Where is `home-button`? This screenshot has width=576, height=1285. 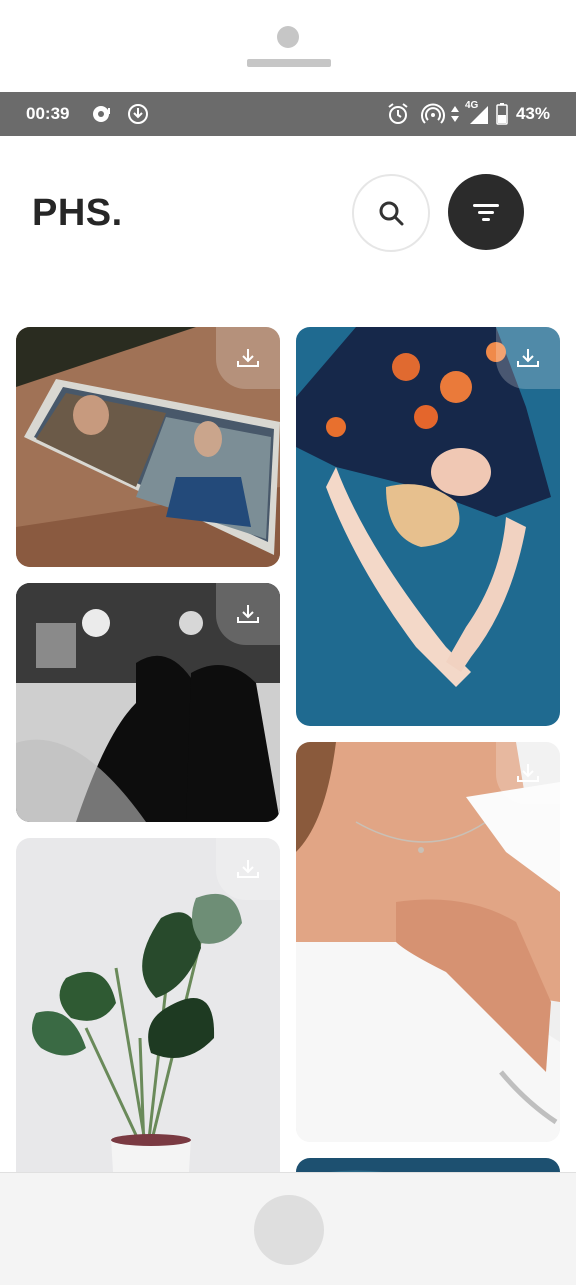
home-button is located at coordinates (289, 1230).